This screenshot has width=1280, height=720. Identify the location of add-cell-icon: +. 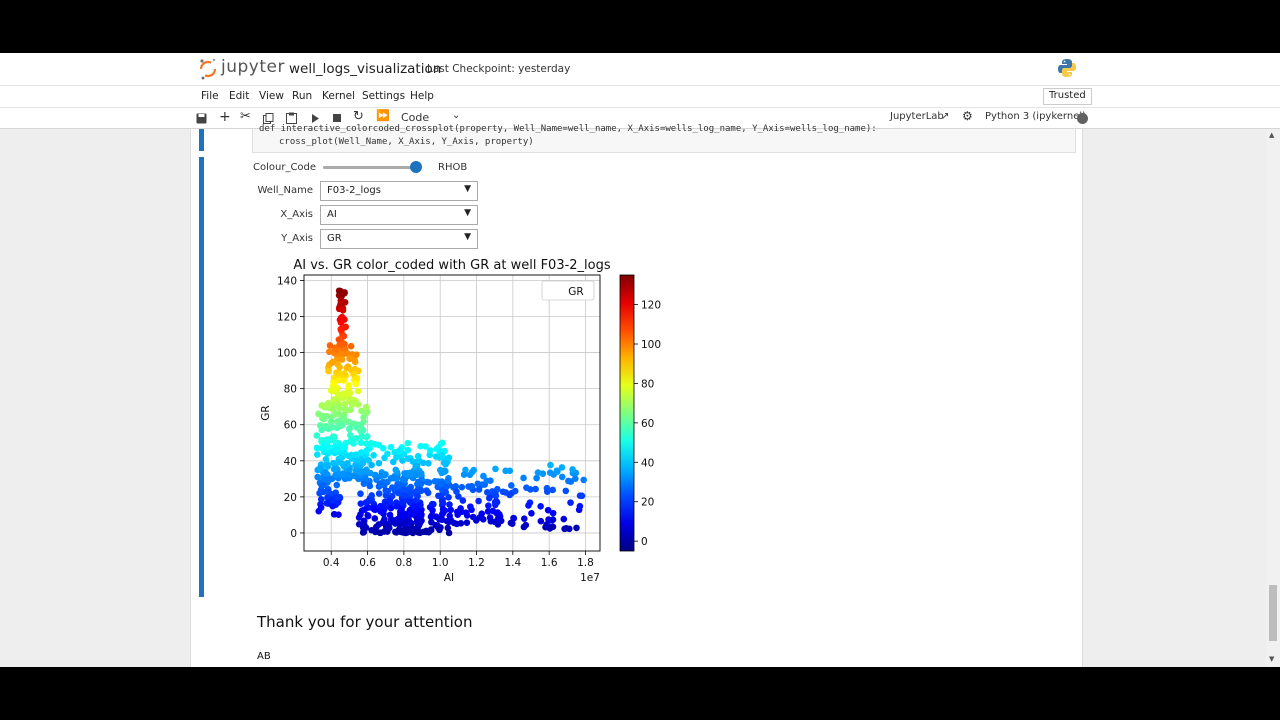
(225, 117).